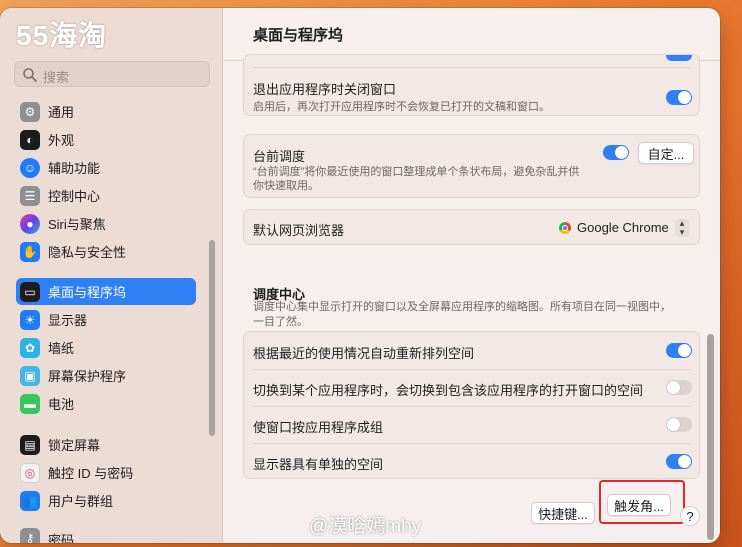 The image size is (742, 547). I want to click on mission-row-label: 切换到某个应用程序时，会切换到包含该应用程序的打开窗口的空间, so click(448, 390).